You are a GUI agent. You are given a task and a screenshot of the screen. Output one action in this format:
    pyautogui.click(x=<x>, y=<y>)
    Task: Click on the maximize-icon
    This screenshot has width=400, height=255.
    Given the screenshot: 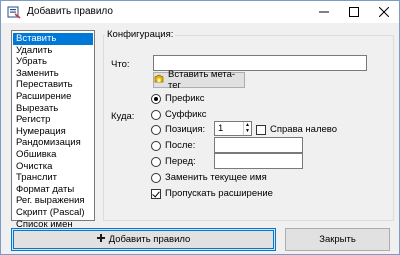 What is the action you would take?
    pyautogui.click(x=354, y=12)
    